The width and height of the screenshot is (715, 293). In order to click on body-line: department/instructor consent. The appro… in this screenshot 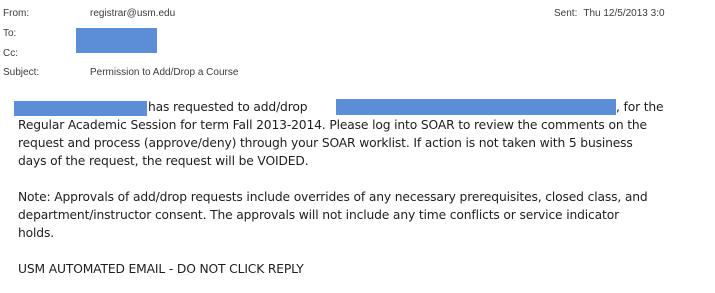, I will do `click(319, 215)`.